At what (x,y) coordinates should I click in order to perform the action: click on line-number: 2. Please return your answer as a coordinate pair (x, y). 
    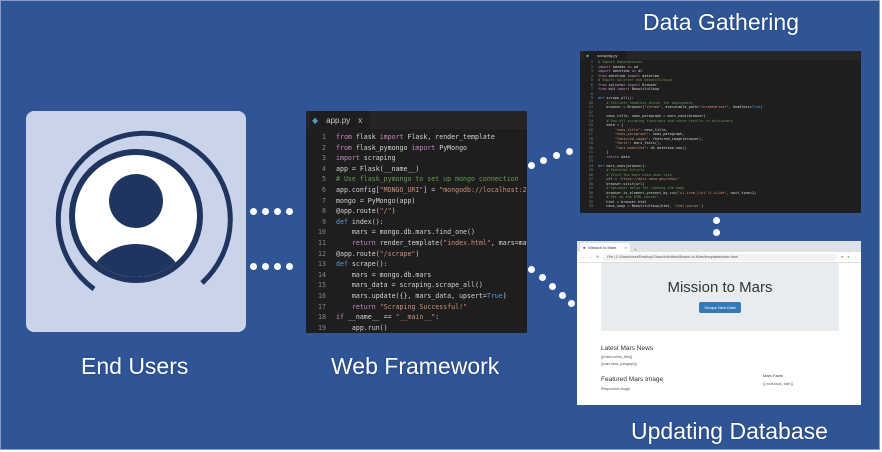
    Looking at the image, I should click on (324, 147).